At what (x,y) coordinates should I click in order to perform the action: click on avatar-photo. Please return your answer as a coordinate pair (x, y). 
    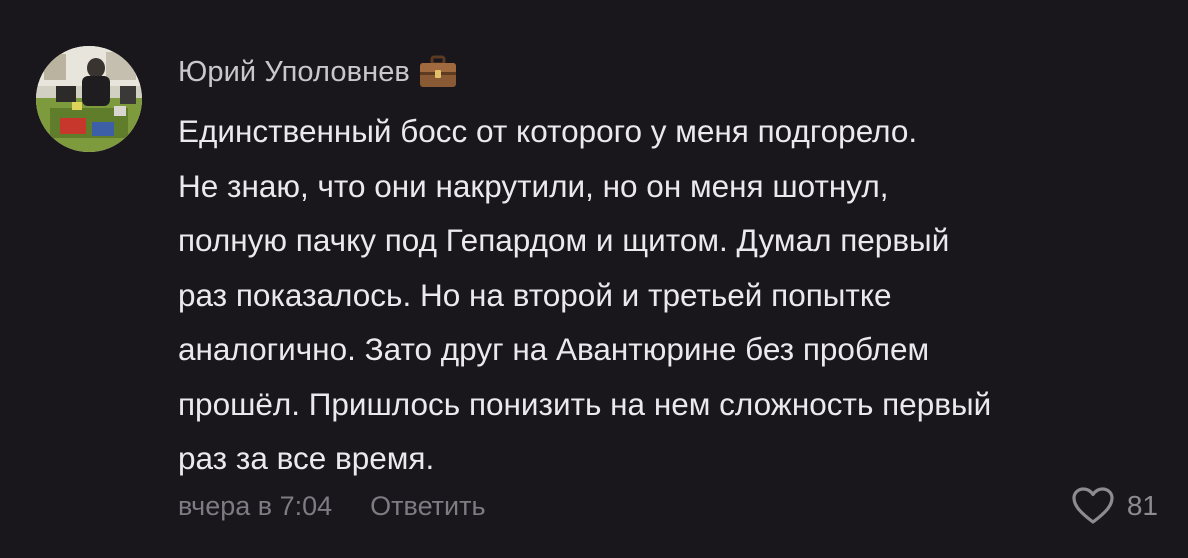
    Looking at the image, I should click on (89, 99).